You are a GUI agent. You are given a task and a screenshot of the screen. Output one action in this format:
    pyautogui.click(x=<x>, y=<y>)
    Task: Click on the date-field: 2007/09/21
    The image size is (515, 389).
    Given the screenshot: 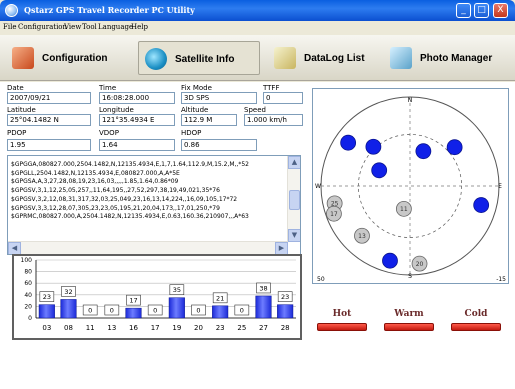 What is the action you would take?
    pyautogui.click(x=49, y=98)
    